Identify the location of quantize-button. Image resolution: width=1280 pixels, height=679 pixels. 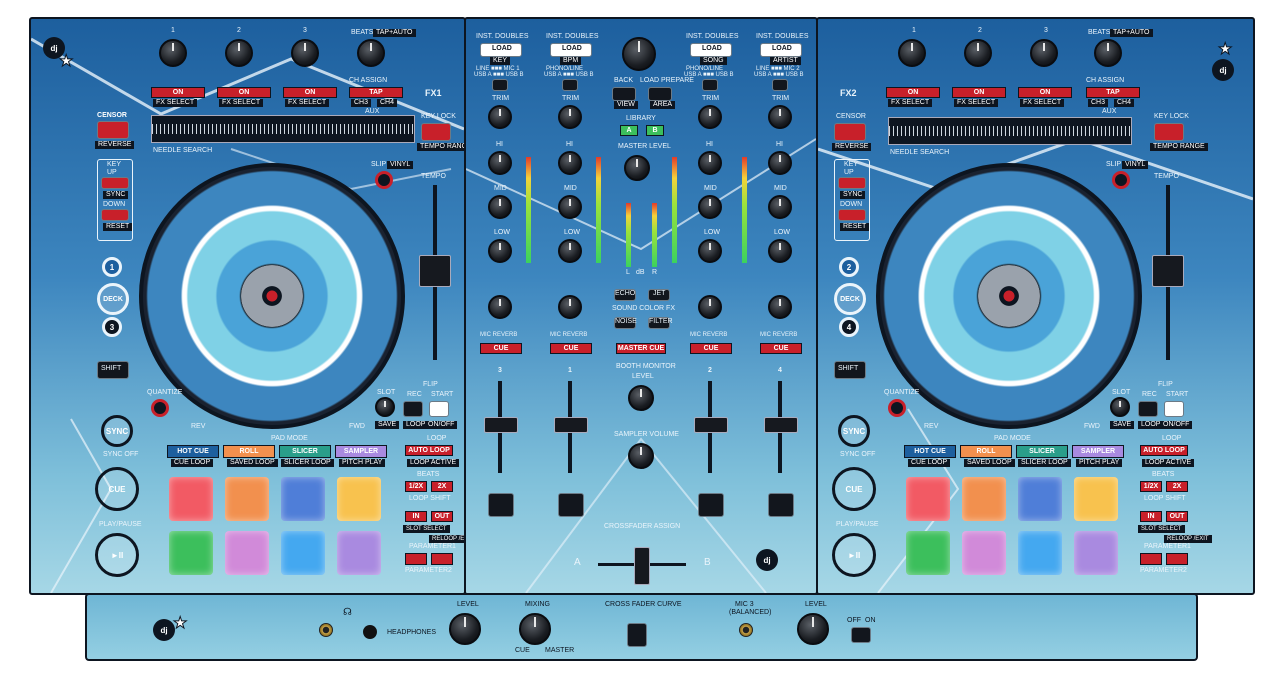
(897, 408).